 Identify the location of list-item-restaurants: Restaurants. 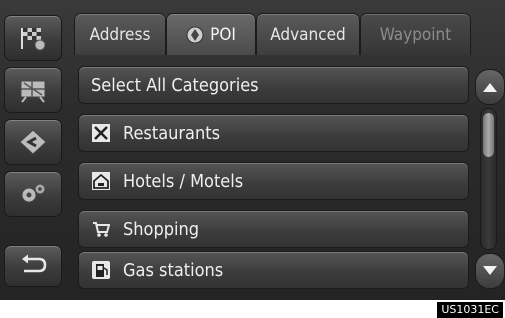
(273, 133).